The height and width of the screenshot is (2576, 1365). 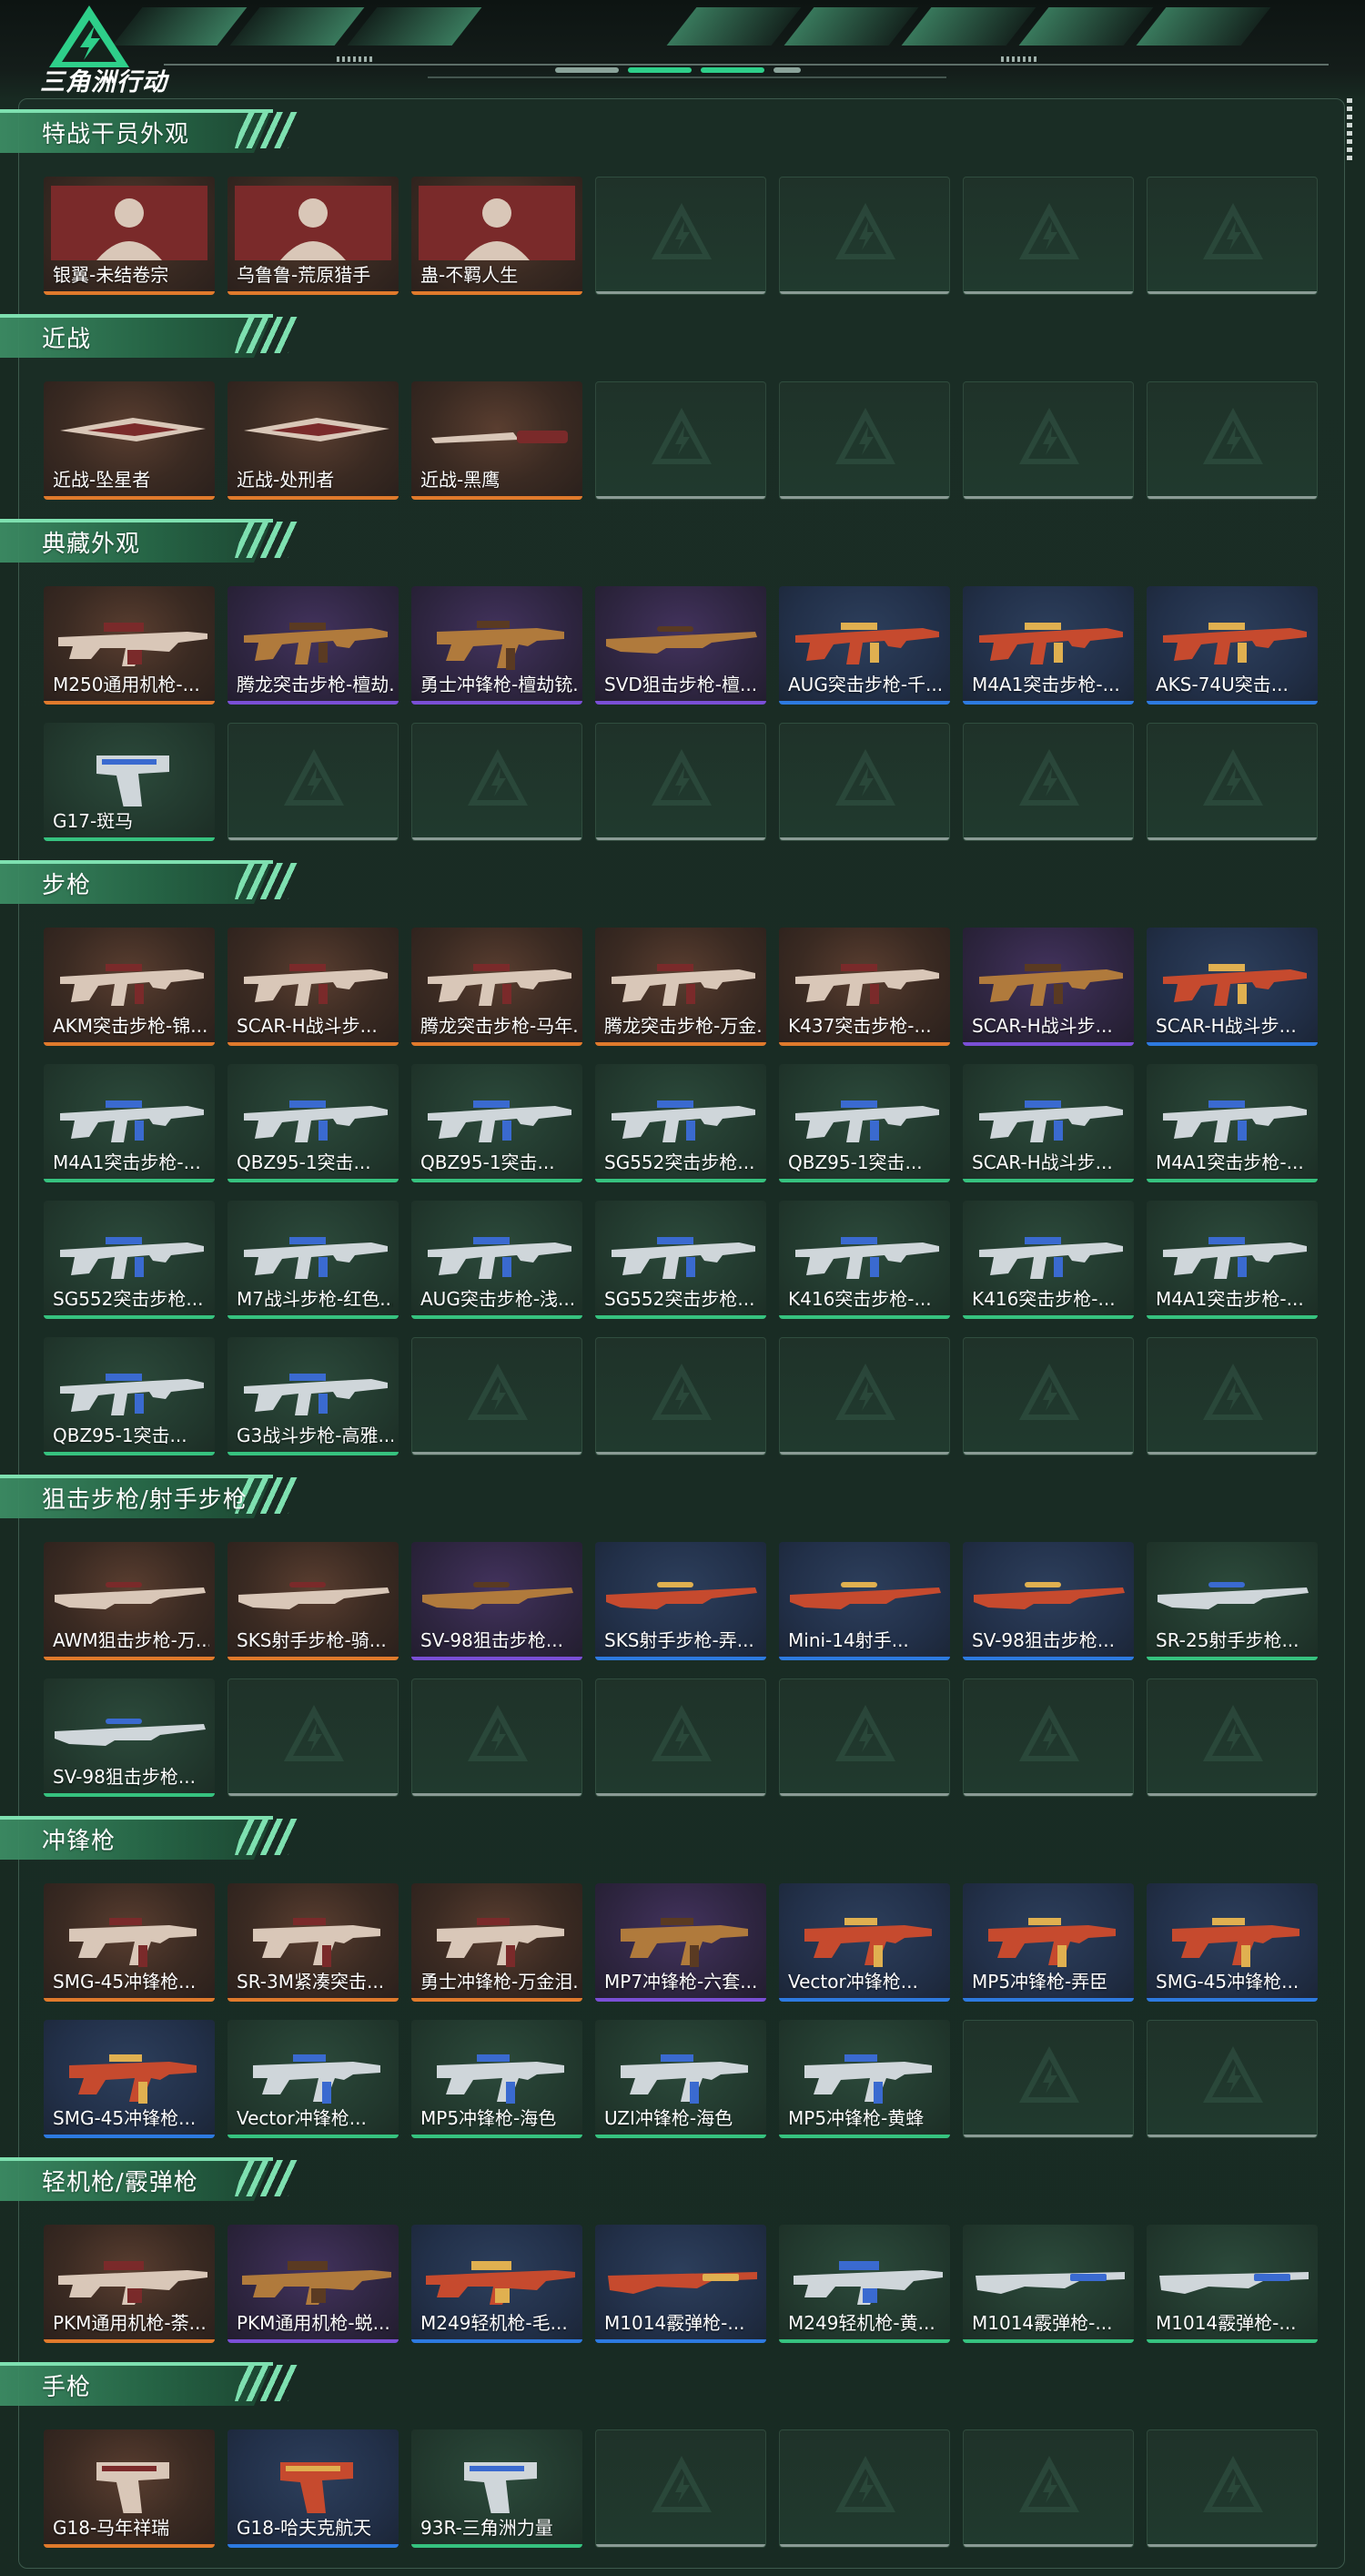 I want to click on item-card: G18-马年祥瑞, so click(x=130, y=2488).